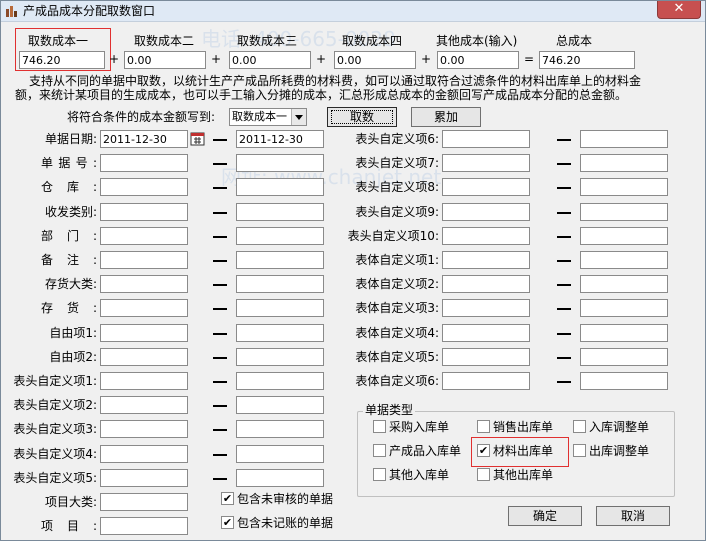 The width and height of the screenshot is (706, 541). Describe the element at coordinates (483, 426) in the screenshot. I see `doc-type-checkbox-sales-out` at that location.